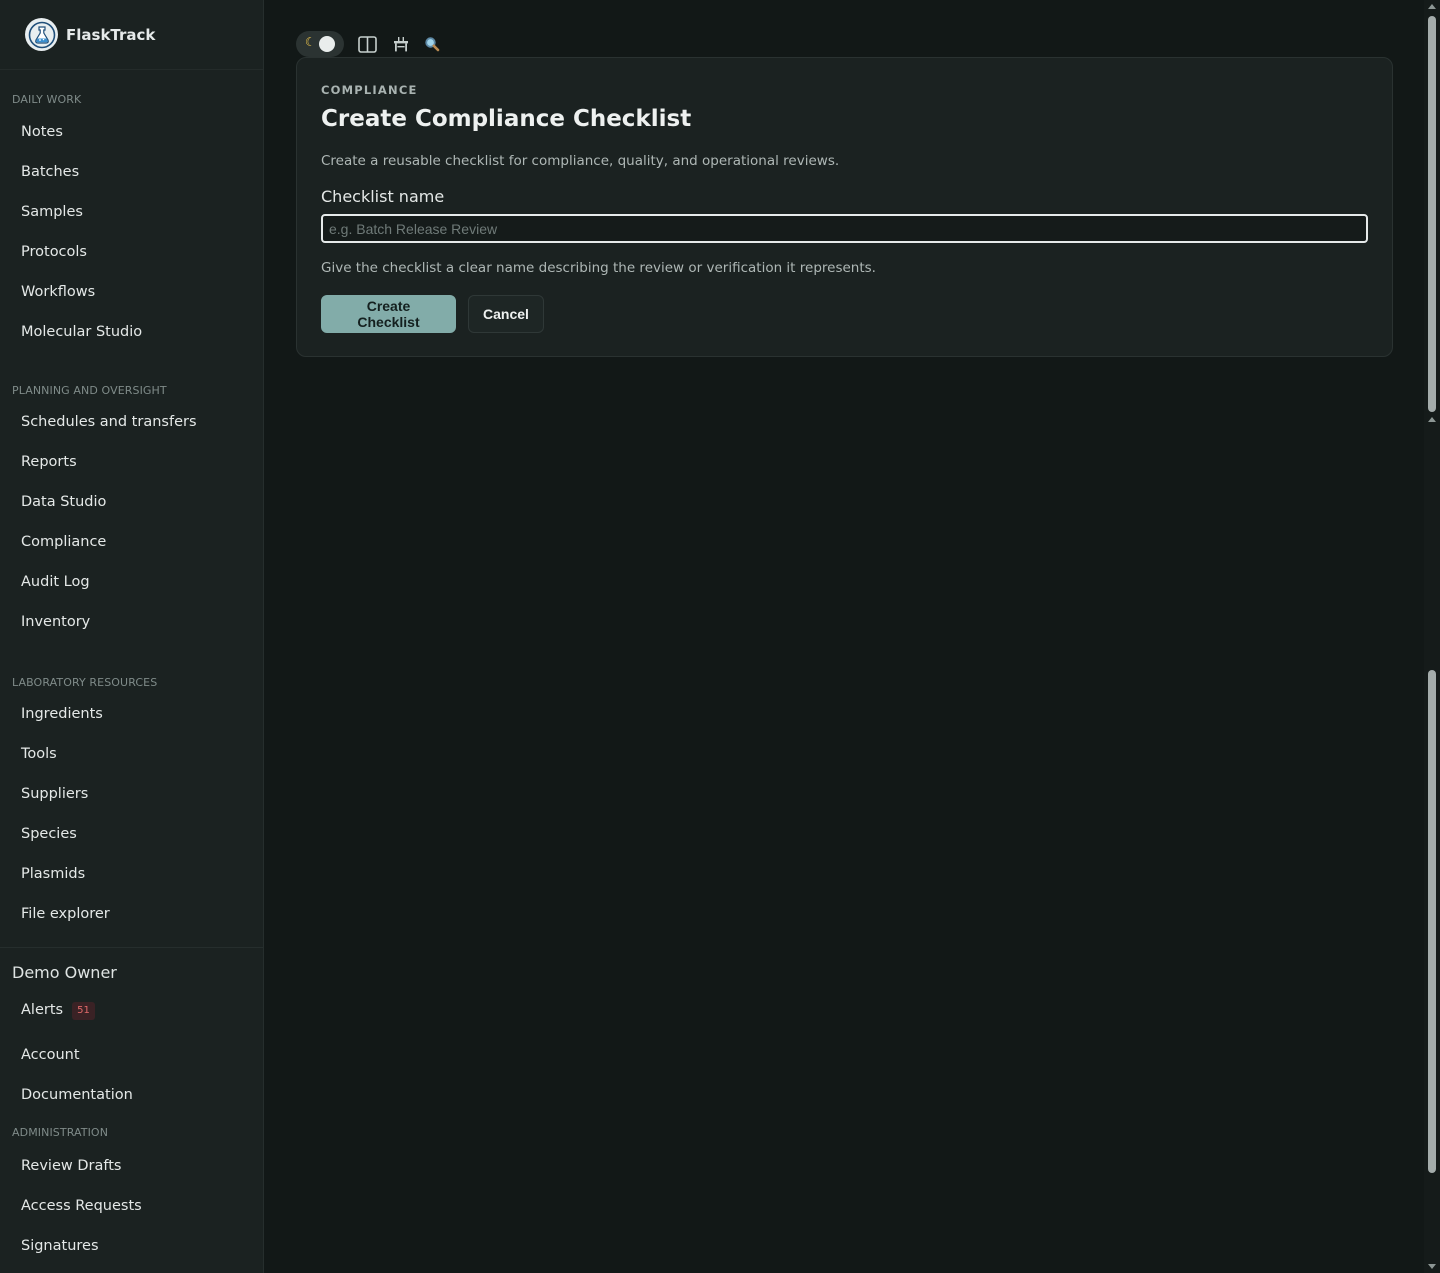 The height and width of the screenshot is (1273, 1440). What do you see at coordinates (432, 44) in the screenshot?
I see `search-icon` at bounding box center [432, 44].